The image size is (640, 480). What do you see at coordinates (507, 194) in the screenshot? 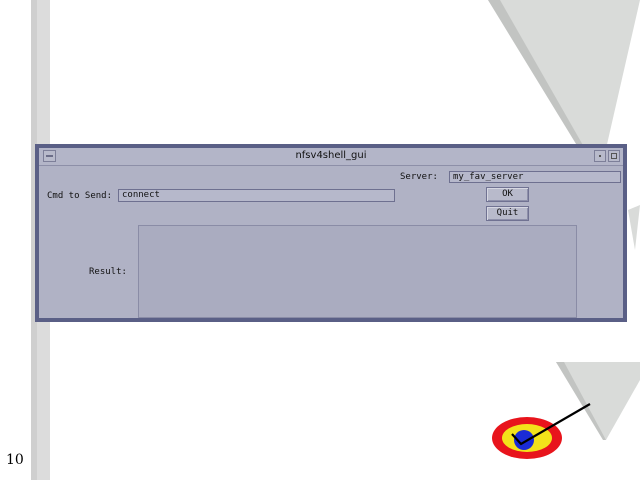
I see `ok-button: OK` at bounding box center [507, 194].